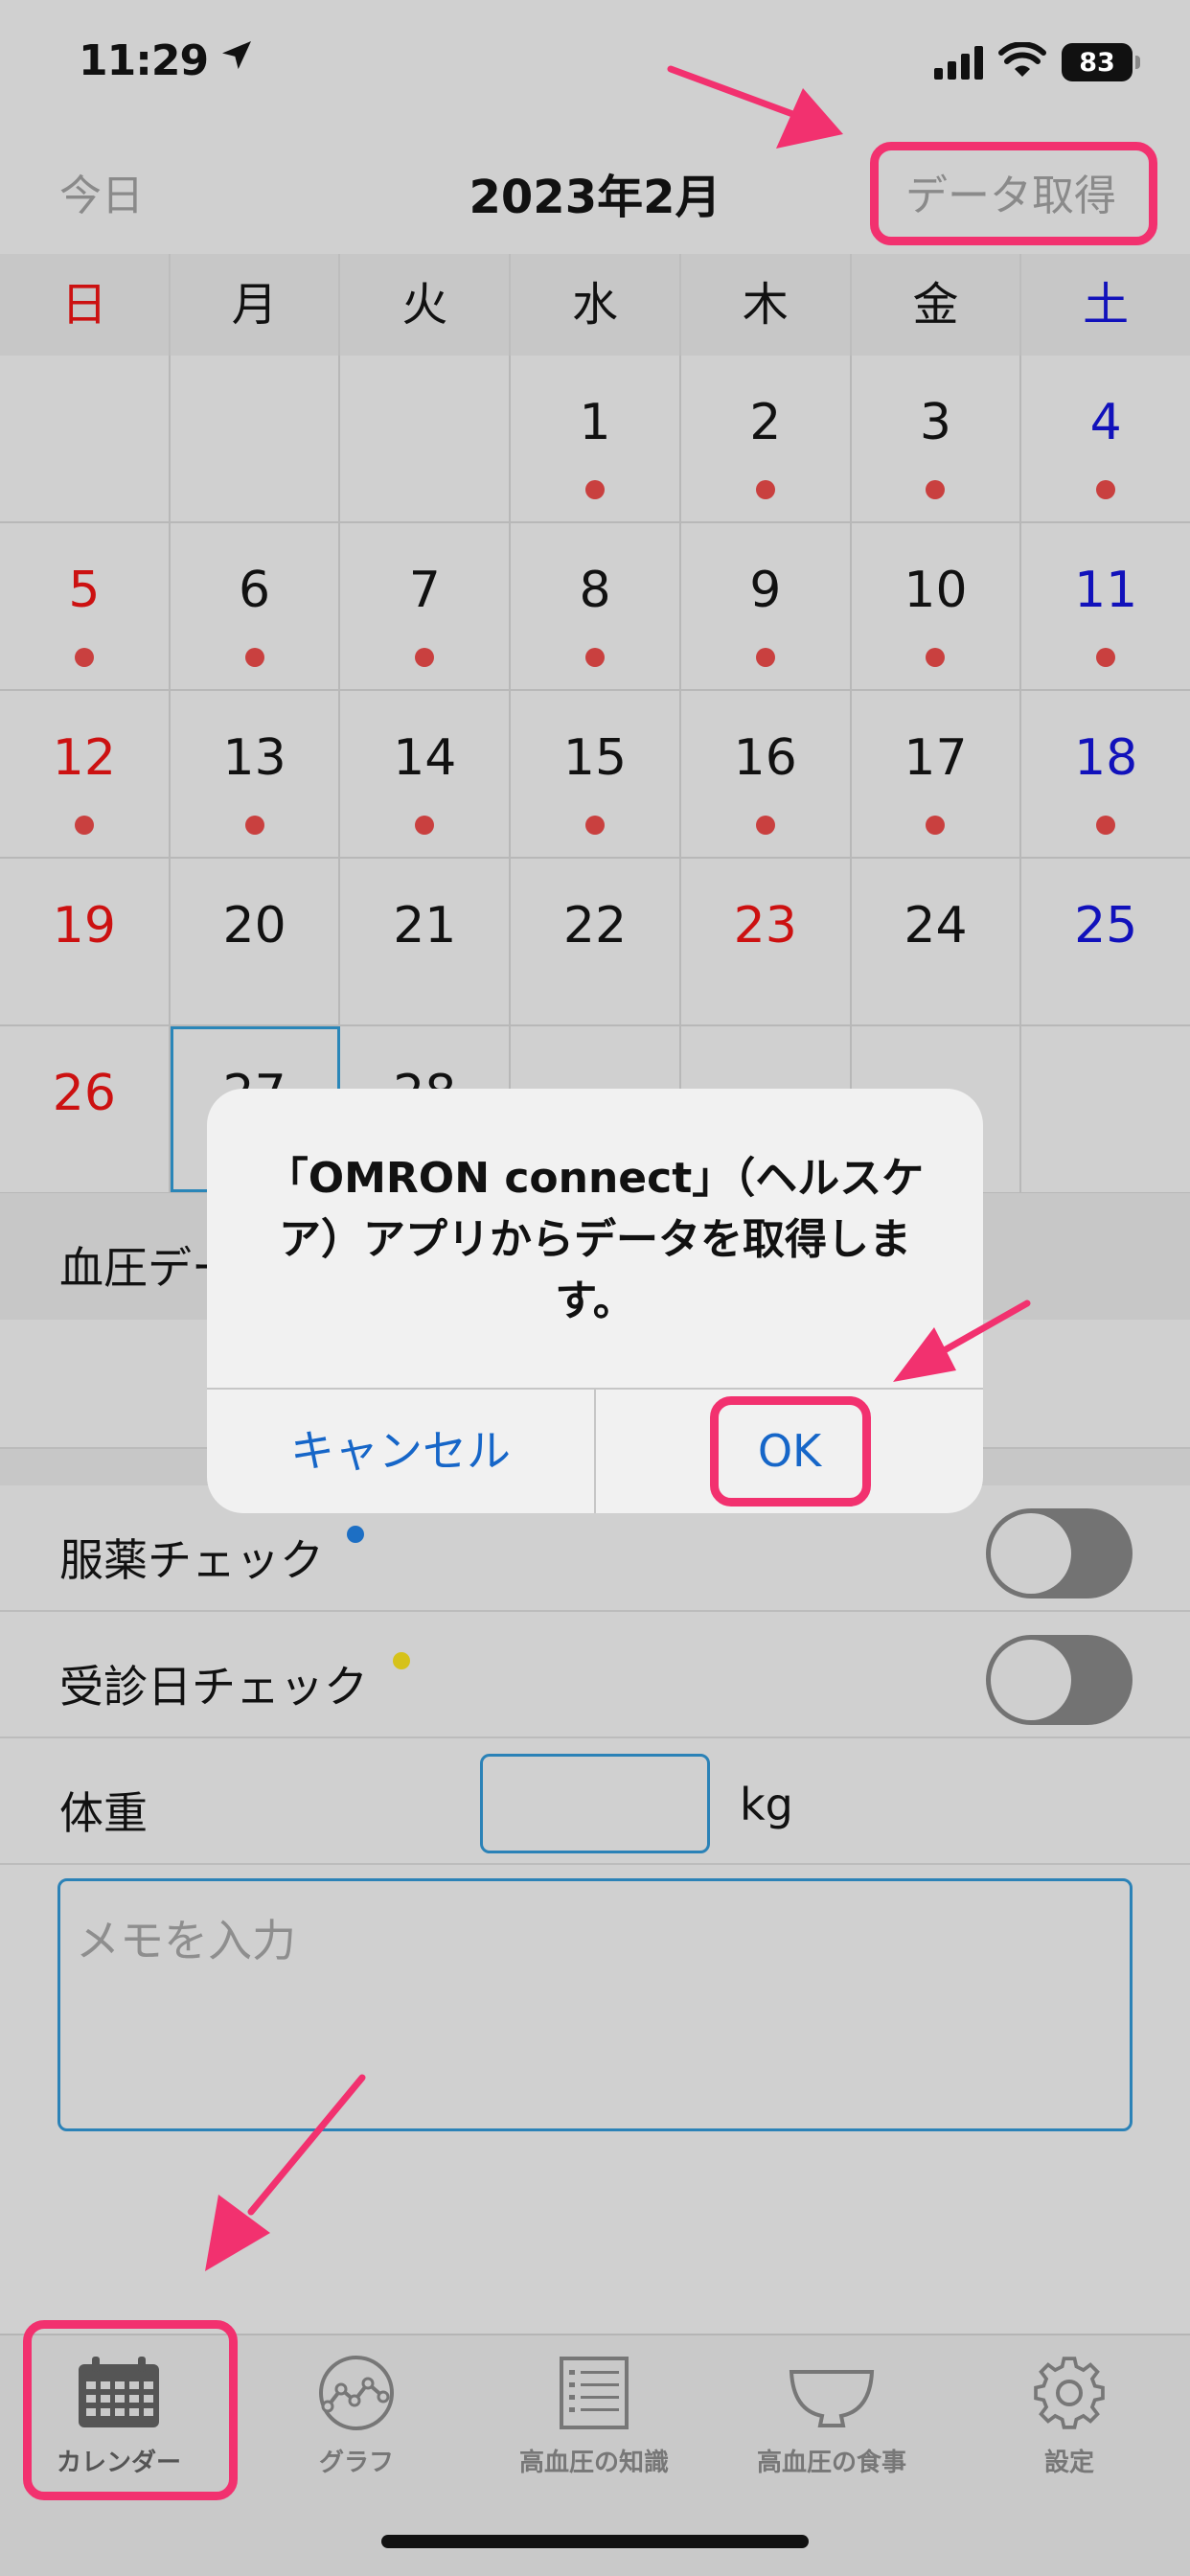 The image size is (1190, 2576). What do you see at coordinates (981, 1330) in the screenshot?
I see `arrow-to-ok` at bounding box center [981, 1330].